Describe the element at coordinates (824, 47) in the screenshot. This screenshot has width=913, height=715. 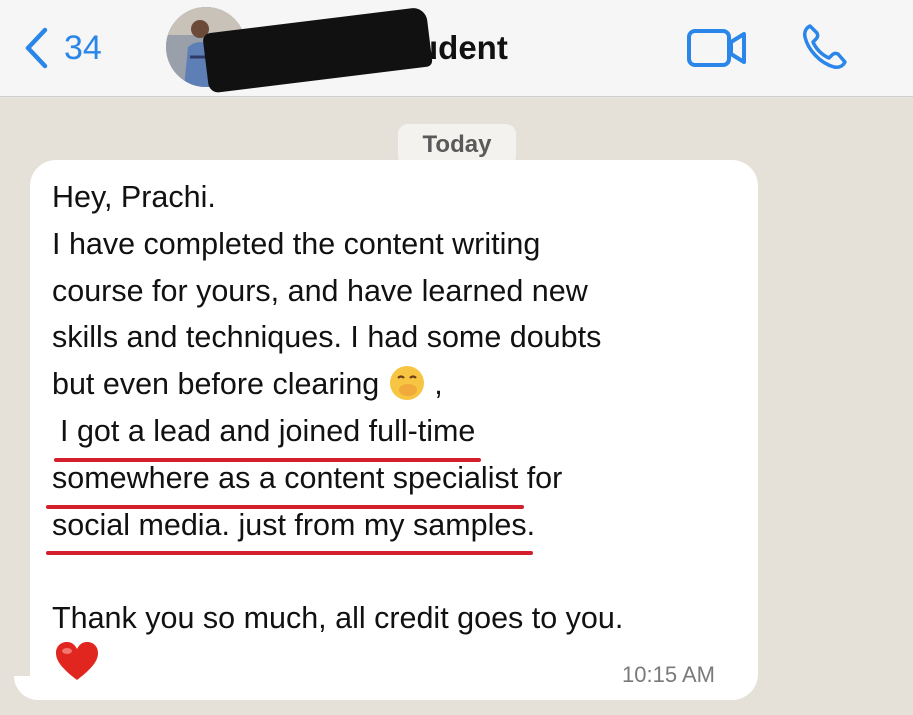
I see `phone-icon` at that location.